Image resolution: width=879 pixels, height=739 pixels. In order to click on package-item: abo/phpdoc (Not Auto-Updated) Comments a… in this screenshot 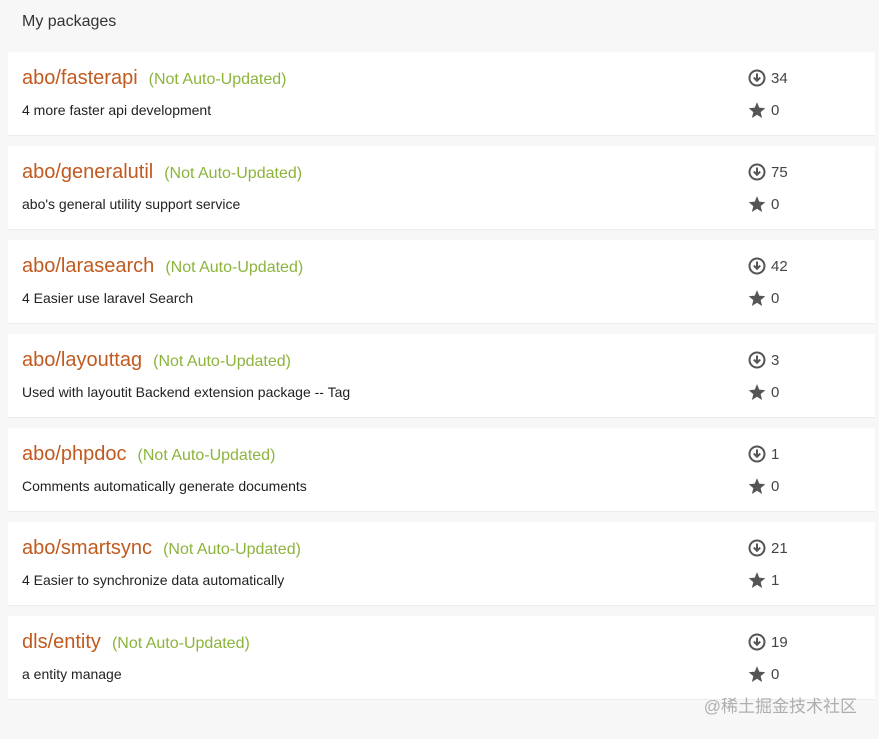, I will do `click(441, 470)`.